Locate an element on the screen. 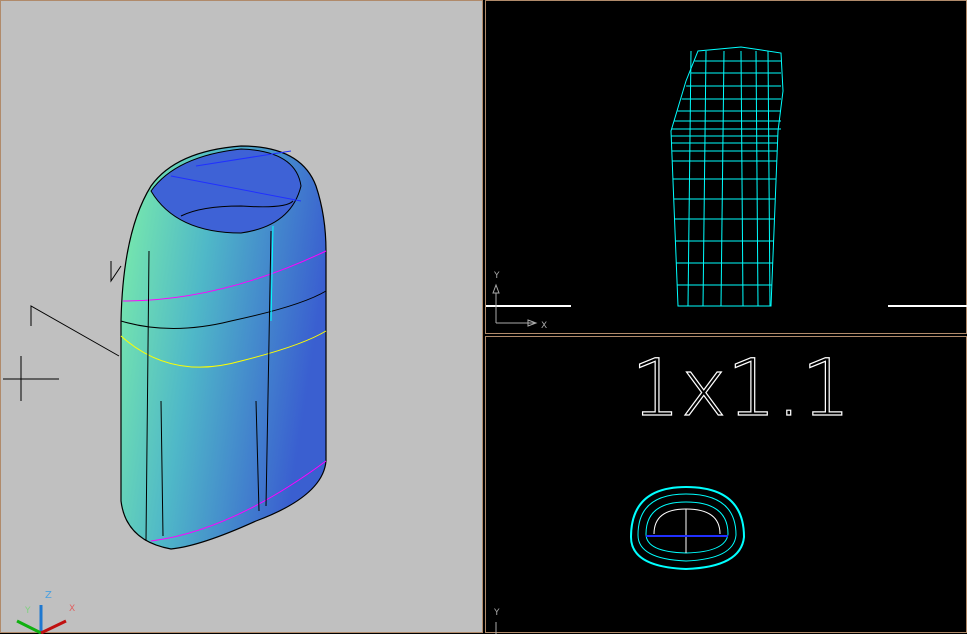 This screenshot has width=967, height=634. bottle-wireframe-front is located at coordinates (727, 176).